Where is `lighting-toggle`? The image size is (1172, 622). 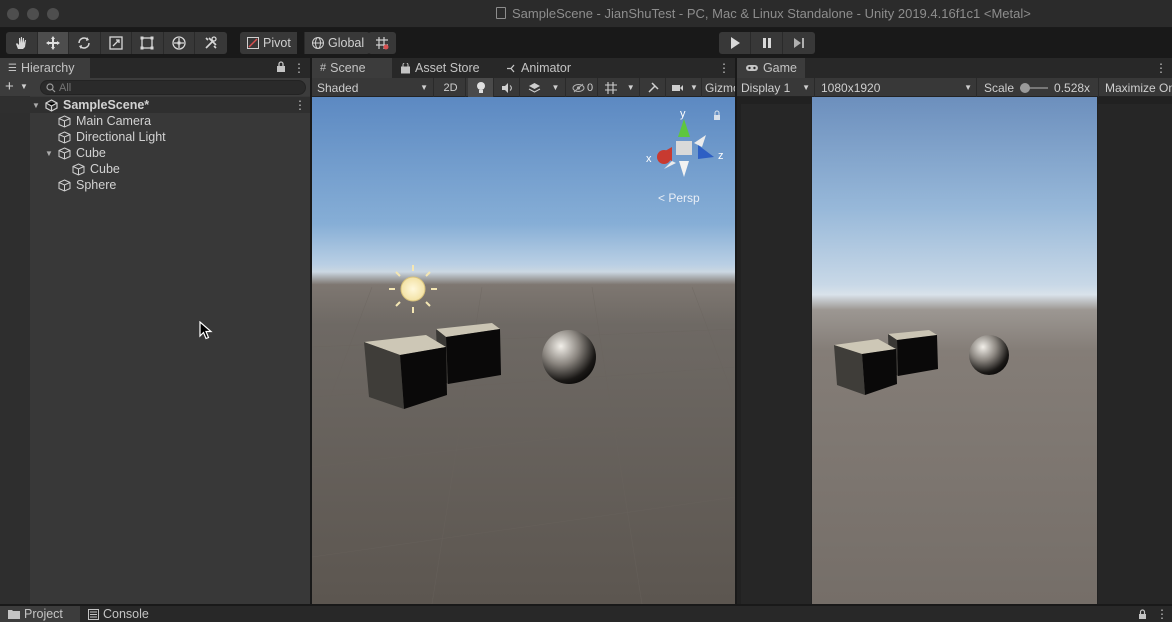 lighting-toggle is located at coordinates (481, 87).